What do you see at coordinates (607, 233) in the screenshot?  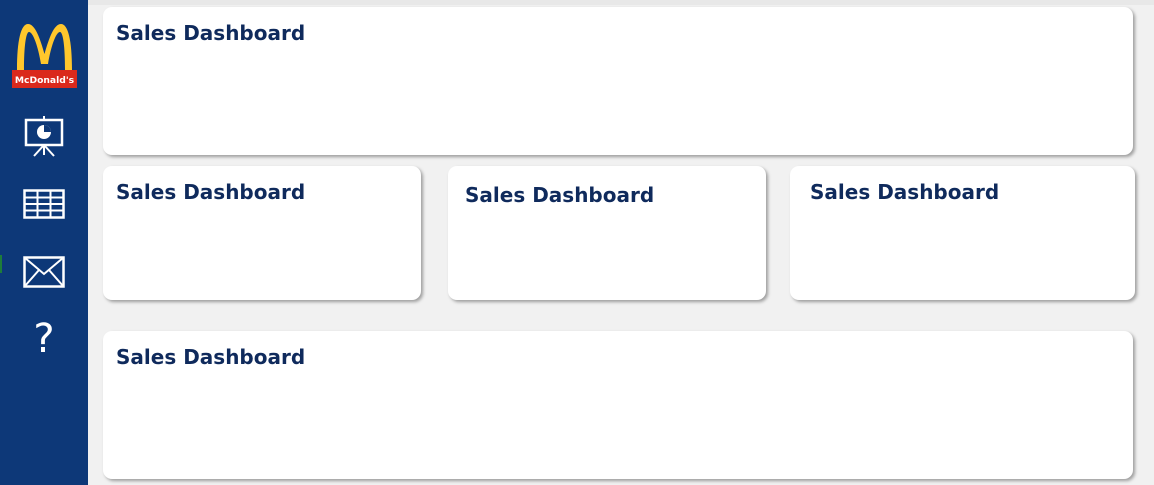 I see `middle-center-card: Sales Dashboard` at bounding box center [607, 233].